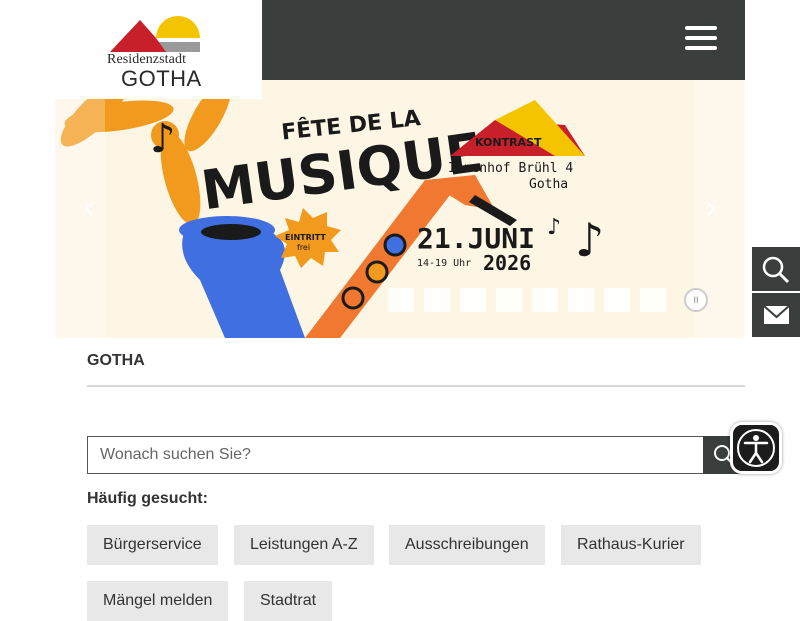 The width and height of the screenshot is (800, 621). I want to click on svg-text: Gotha, so click(548, 184).